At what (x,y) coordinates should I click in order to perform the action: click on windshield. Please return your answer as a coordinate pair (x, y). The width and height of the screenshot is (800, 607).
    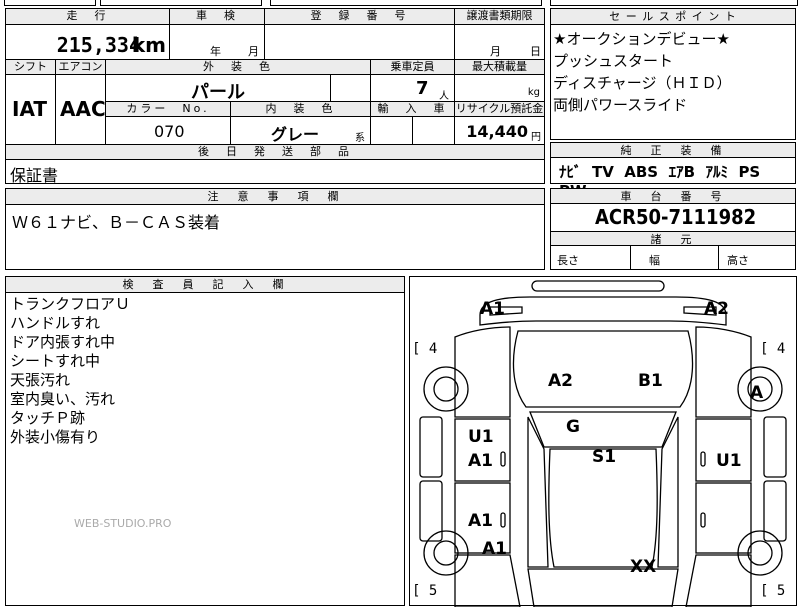
    Looking at the image, I should click on (603, 429).